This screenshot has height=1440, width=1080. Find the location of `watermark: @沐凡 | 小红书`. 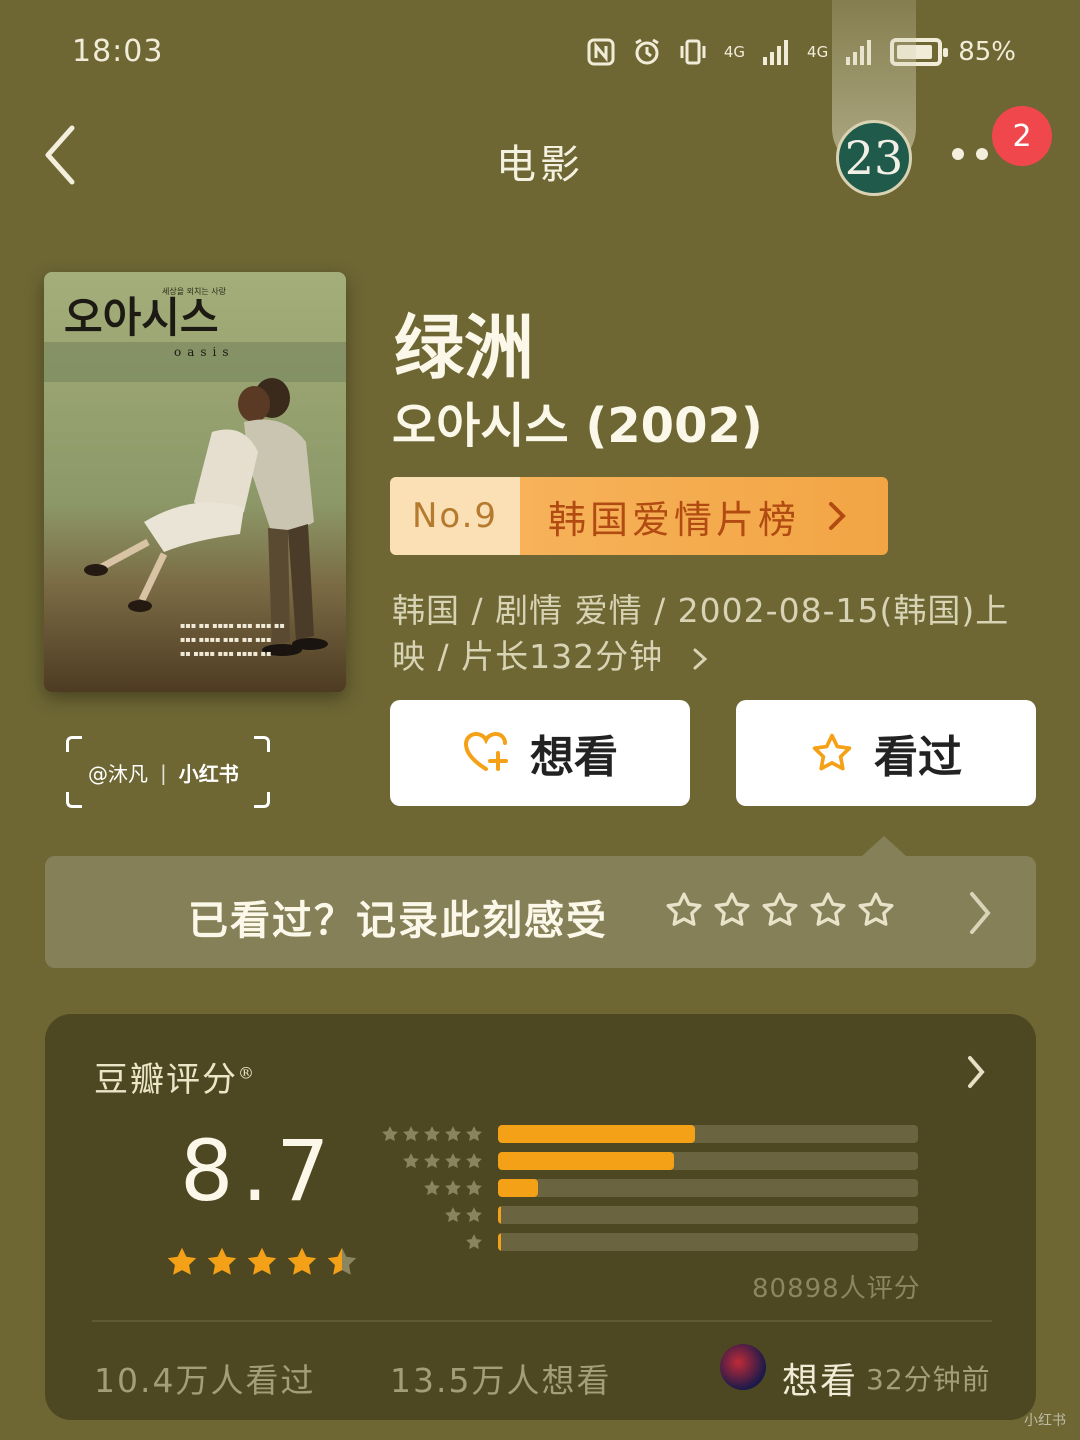

watermark: @沐凡 | 小红书 is located at coordinates (168, 772).